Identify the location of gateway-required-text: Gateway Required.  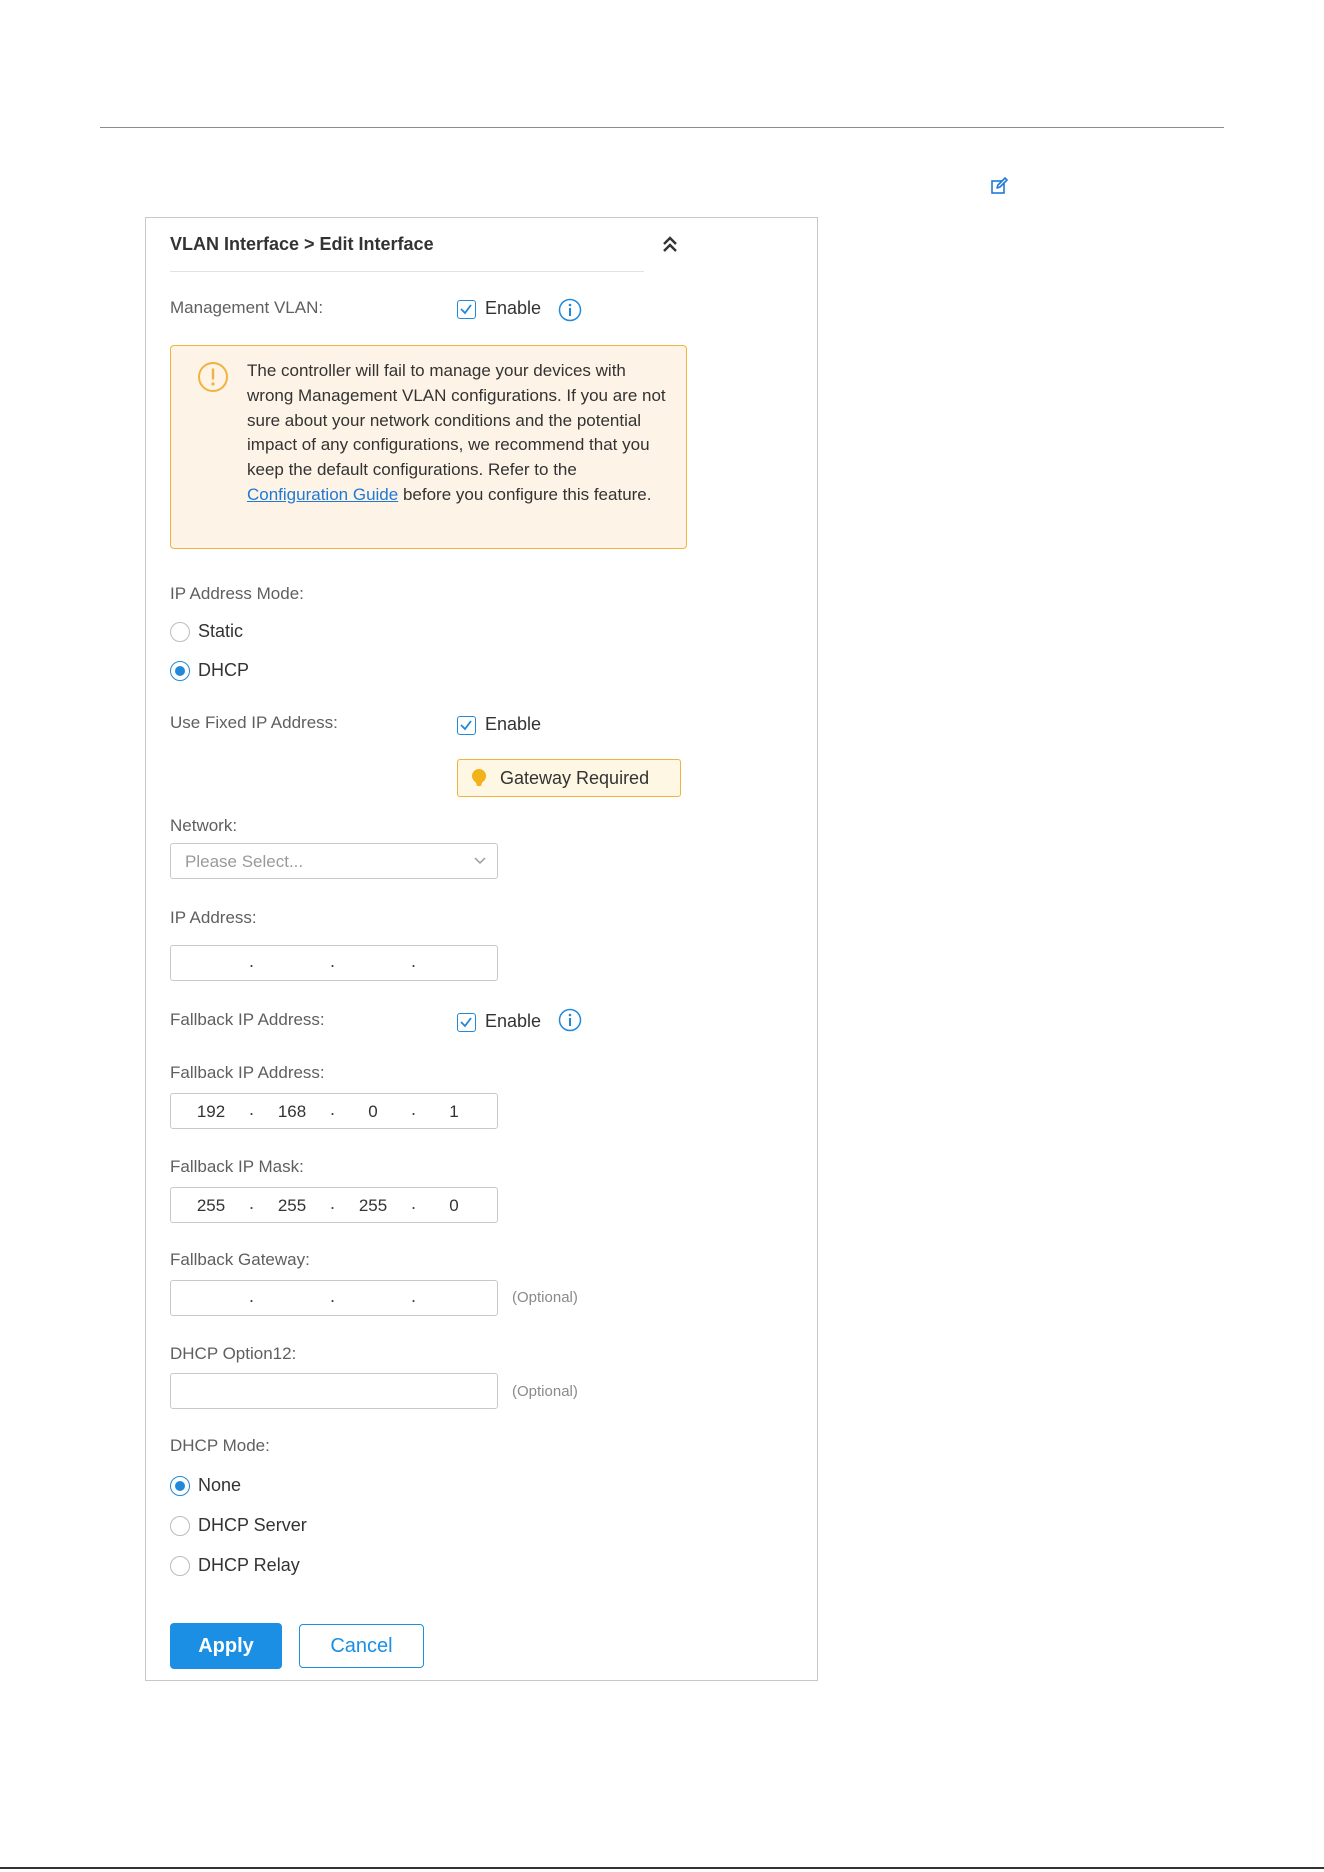
(575, 778).